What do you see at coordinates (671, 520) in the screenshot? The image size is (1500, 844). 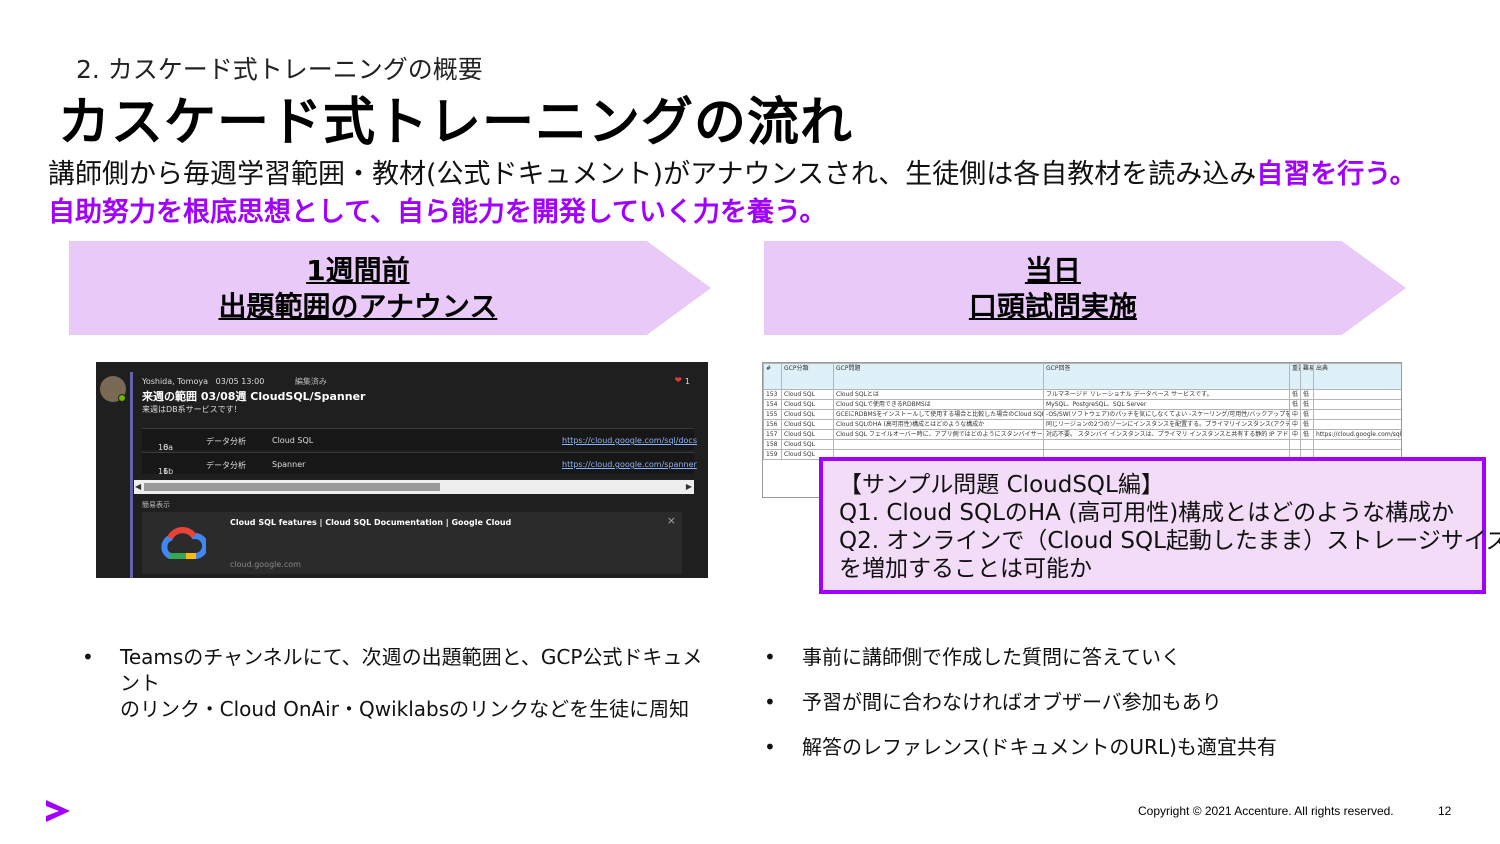 I see `close-icon: ×` at bounding box center [671, 520].